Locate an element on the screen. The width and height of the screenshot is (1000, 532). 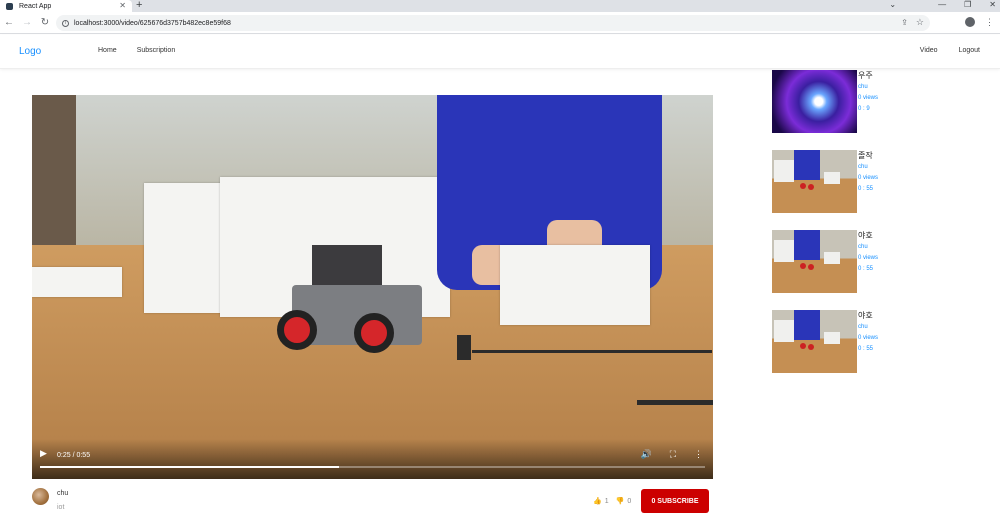
subscribe-button: 0 SUBSCRIBE is located at coordinates (675, 501).